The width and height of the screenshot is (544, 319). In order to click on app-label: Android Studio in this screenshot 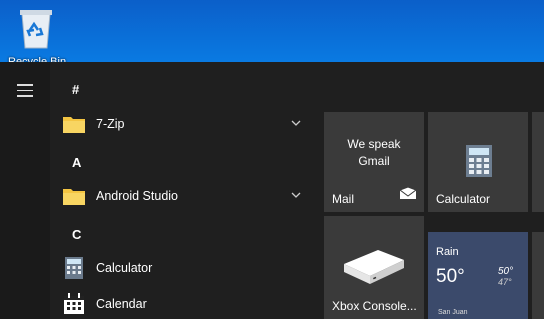, I will do `click(137, 196)`.